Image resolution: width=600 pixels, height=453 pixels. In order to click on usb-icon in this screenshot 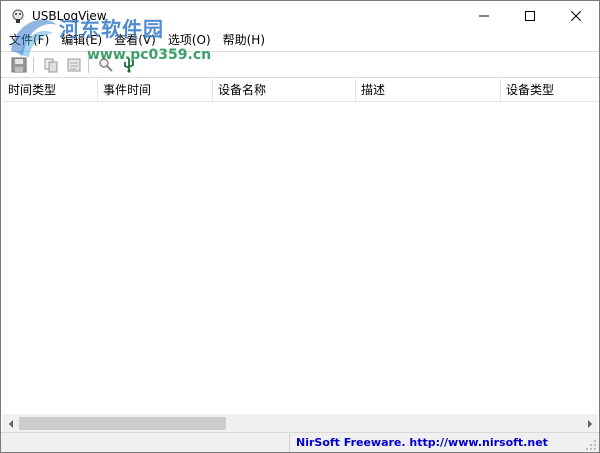, I will do `click(129, 65)`.